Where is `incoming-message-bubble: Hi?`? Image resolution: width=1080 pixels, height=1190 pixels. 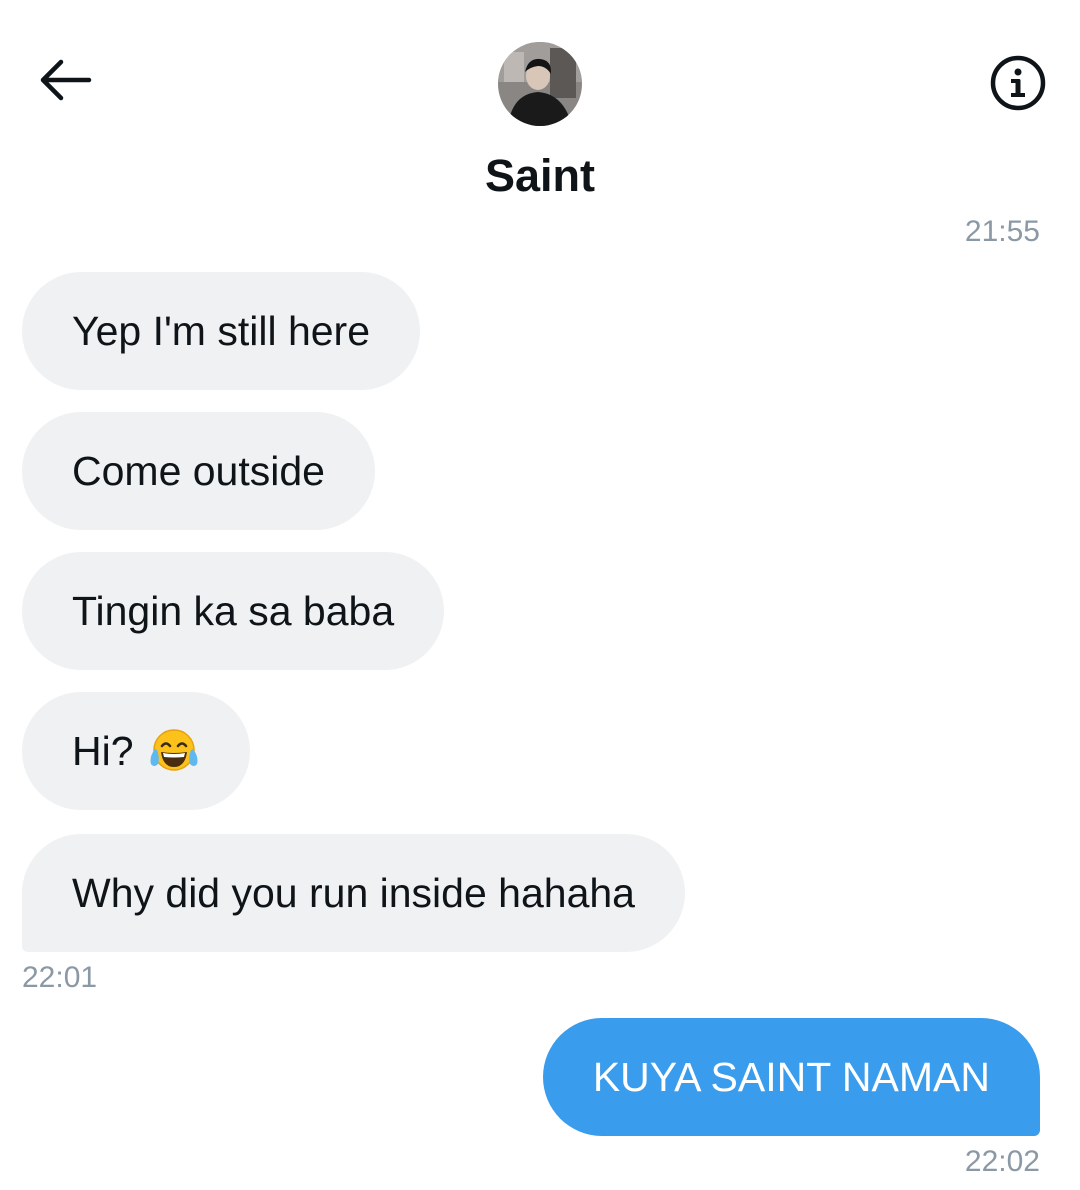
incoming-message-bubble: Hi? is located at coordinates (136, 751).